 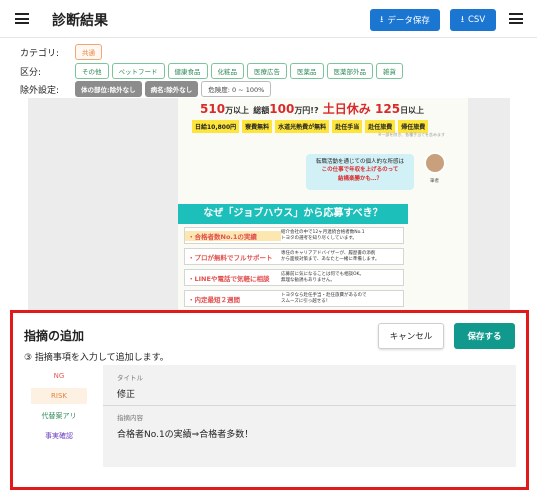 What do you see at coordinates (346, 109) in the screenshot?
I see `headline-text: 土日休み` at bounding box center [346, 109].